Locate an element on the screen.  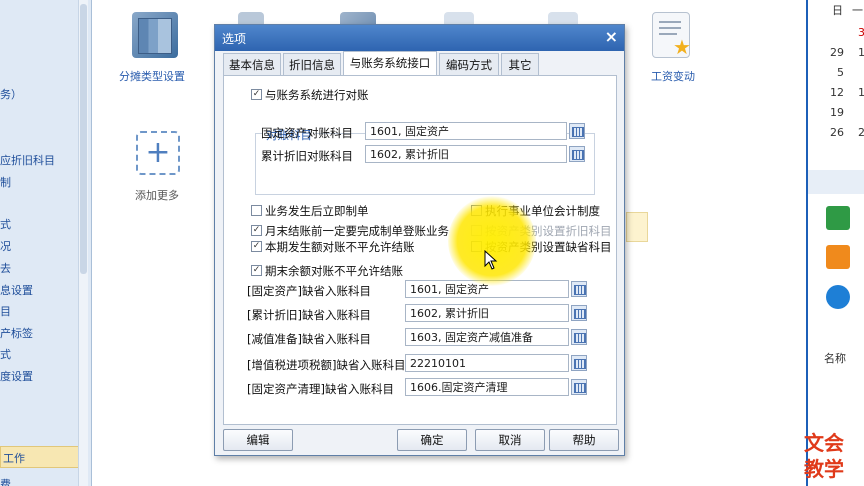
sidebar-item: 应折旧科目 is located at coordinates (27, 160).